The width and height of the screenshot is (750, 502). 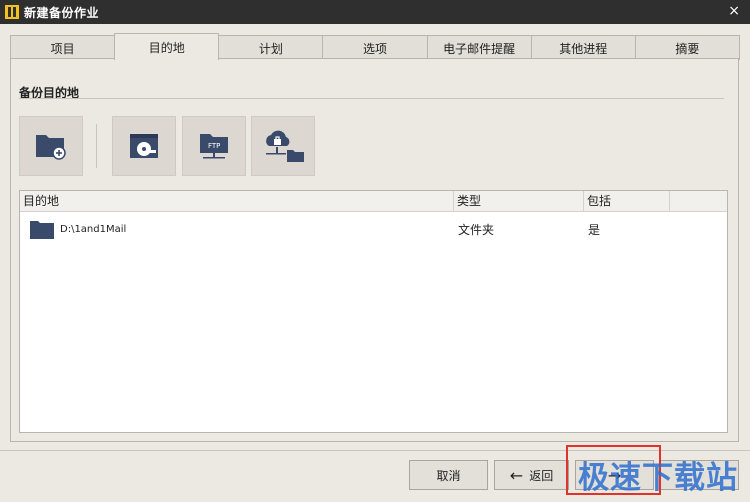 I want to click on arrow-left-icon: ←, so click(x=516, y=475).